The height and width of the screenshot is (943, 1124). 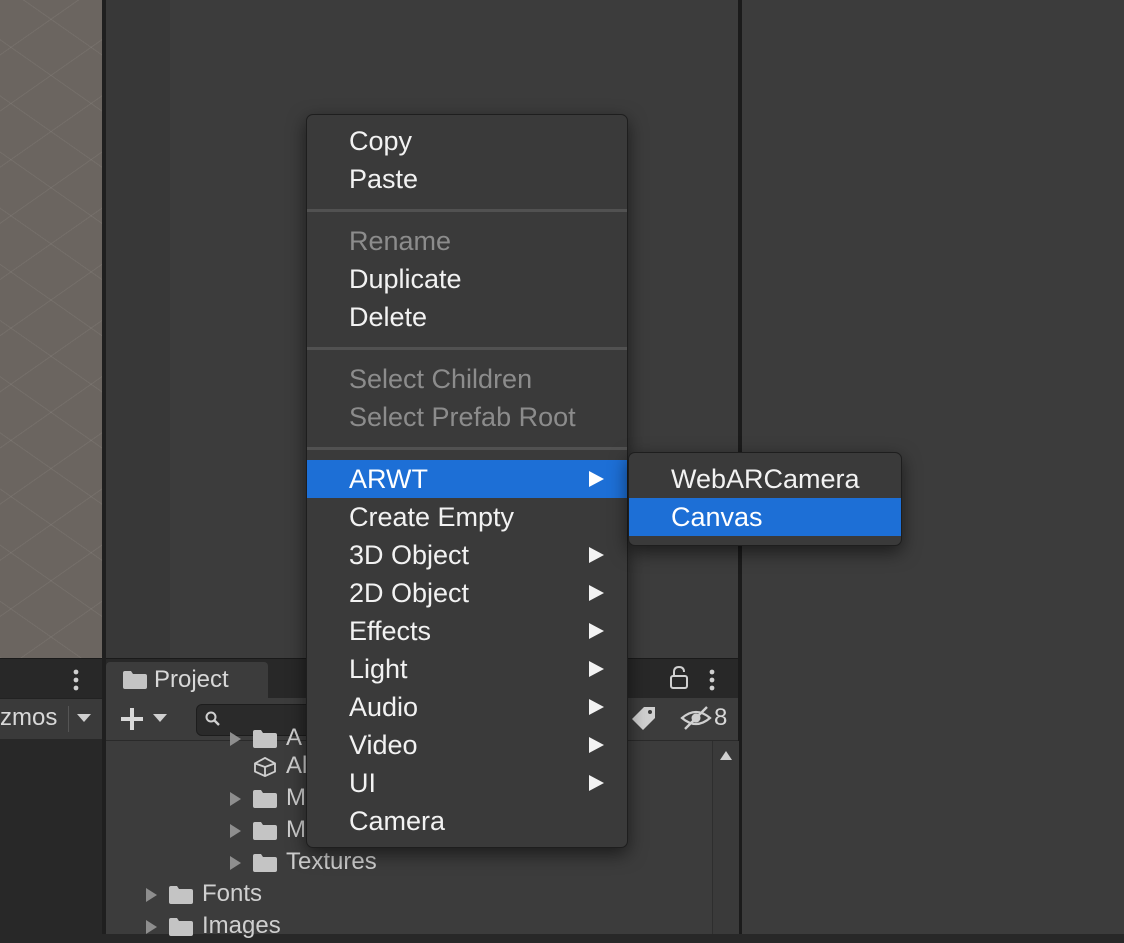 What do you see at coordinates (765, 517) in the screenshot?
I see `submenu-item-canvas: Canvas` at bounding box center [765, 517].